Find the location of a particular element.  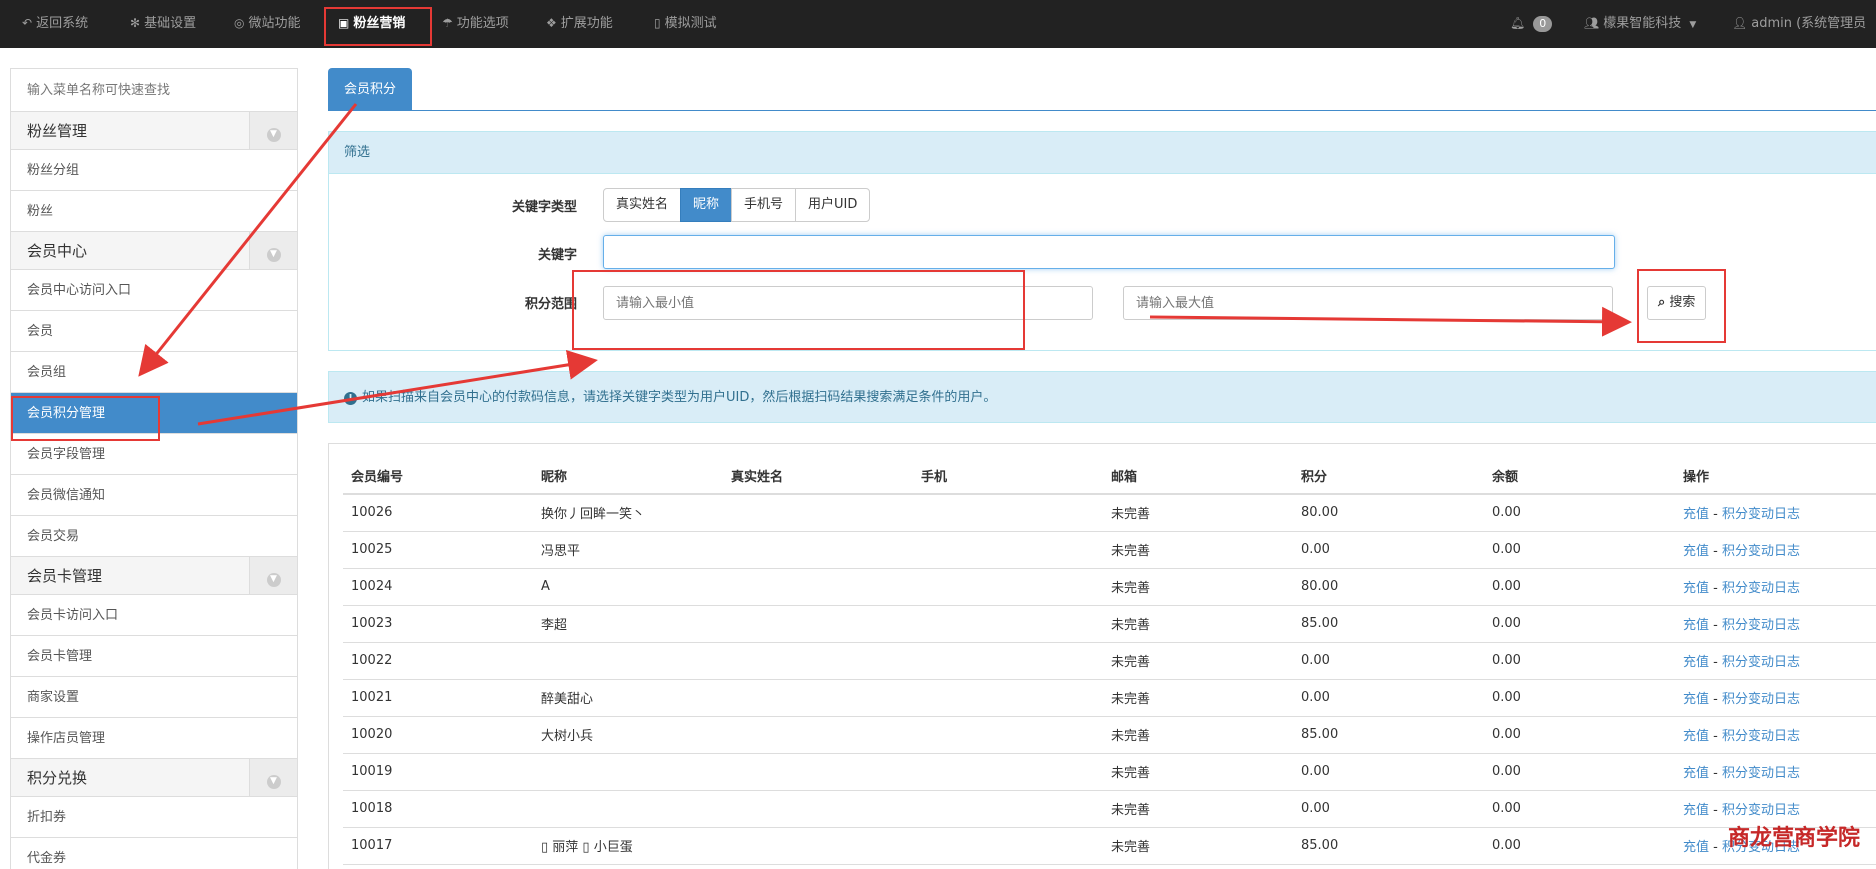

cell-member-id: 10019 is located at coordinates (438, 772).